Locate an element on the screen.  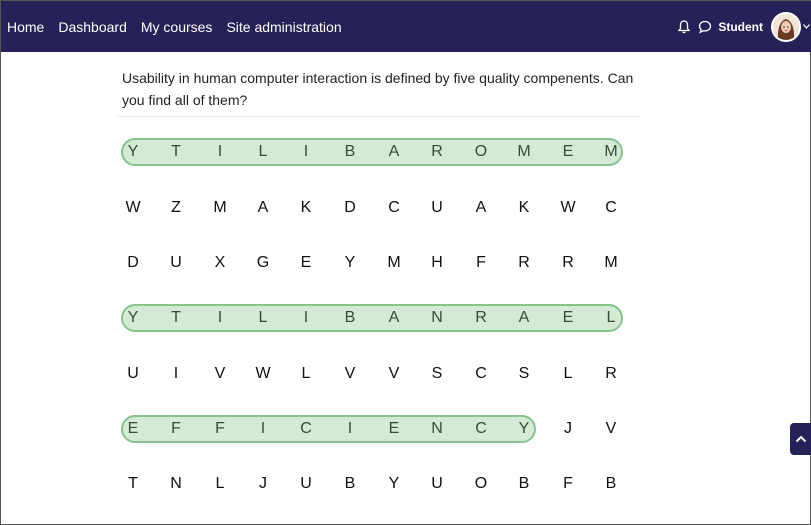
grid-letter: X is located at coordinates (220, 263).